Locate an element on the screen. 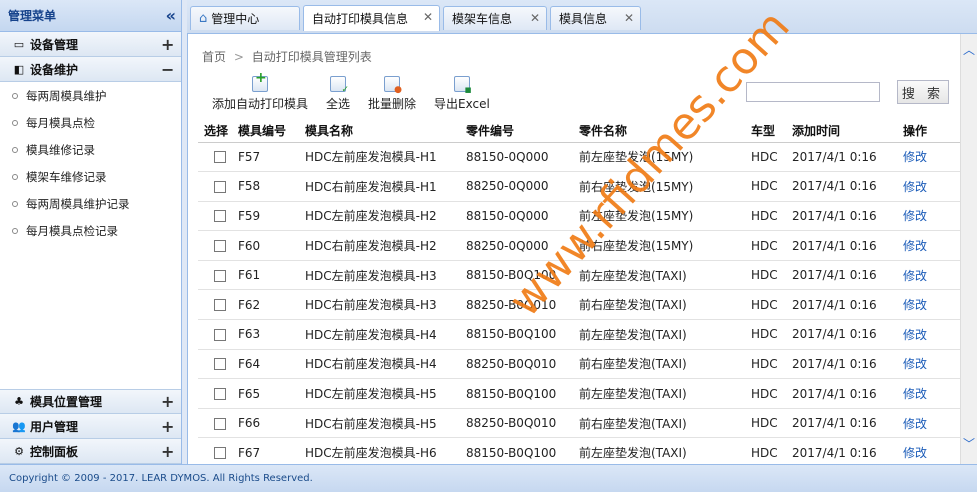 The width and height of the screenshot is (977, 492). table-header-row: 选择 模具编号 模具名称 零件编号 零件名称 车型 添加时间 操作 is located at coordinates (579, 131).